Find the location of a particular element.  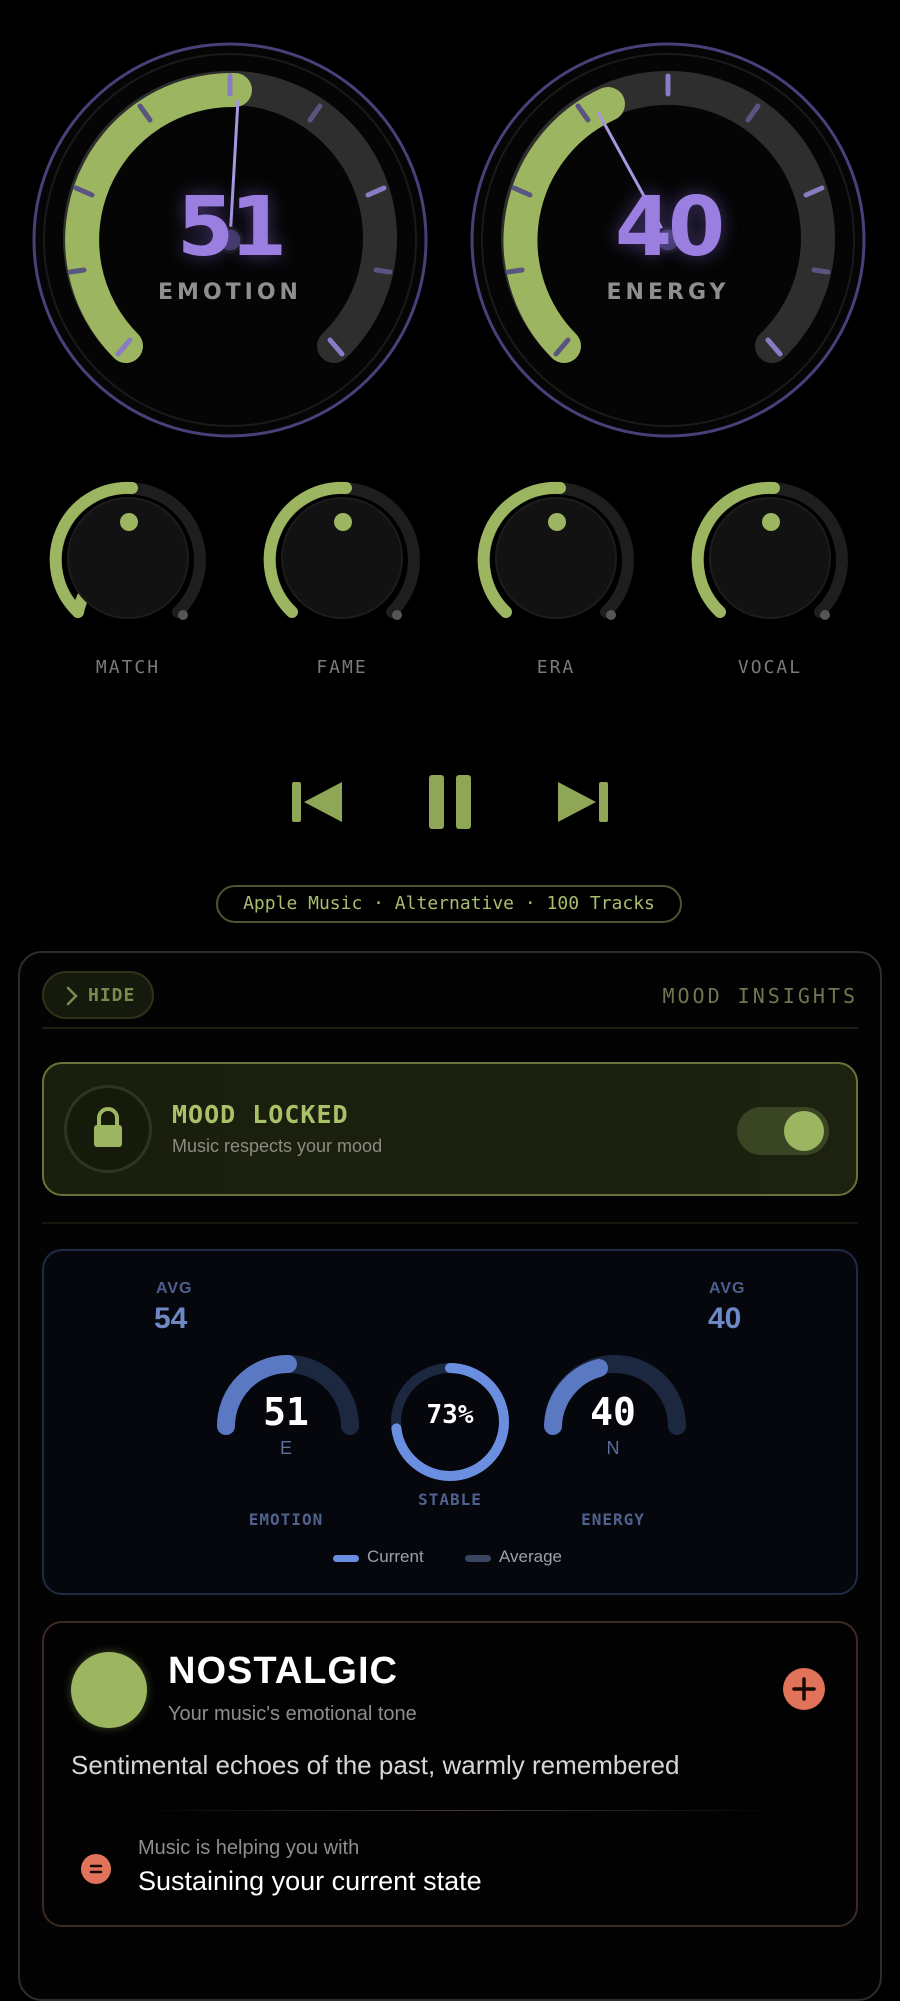

energy-avg-value: 40 is located at coordinates (725, 1318).